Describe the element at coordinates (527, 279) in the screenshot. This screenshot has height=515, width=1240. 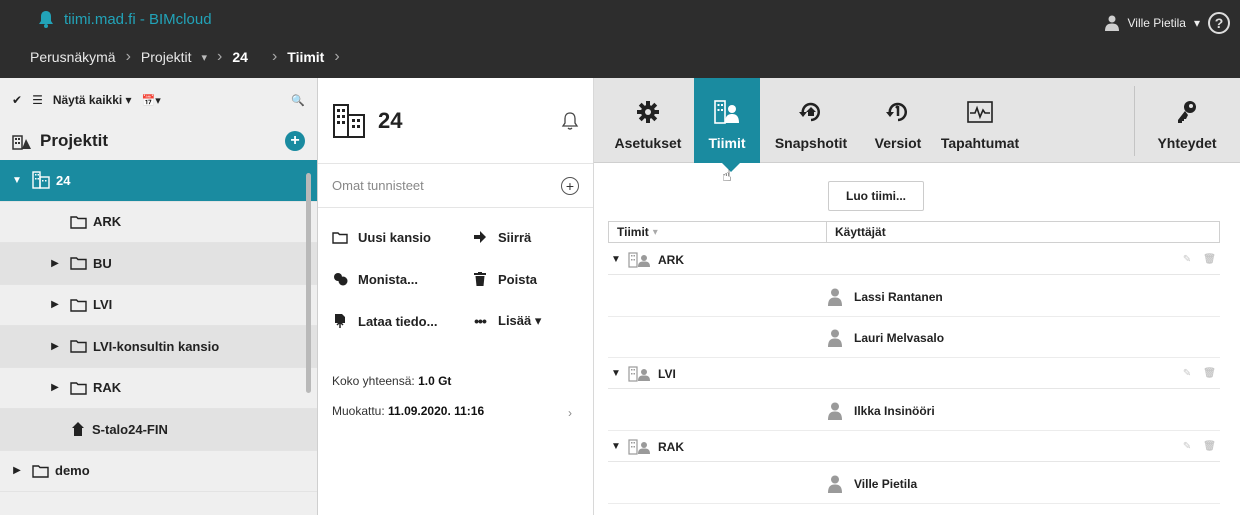
I see `delete-button: Poista` at that location.